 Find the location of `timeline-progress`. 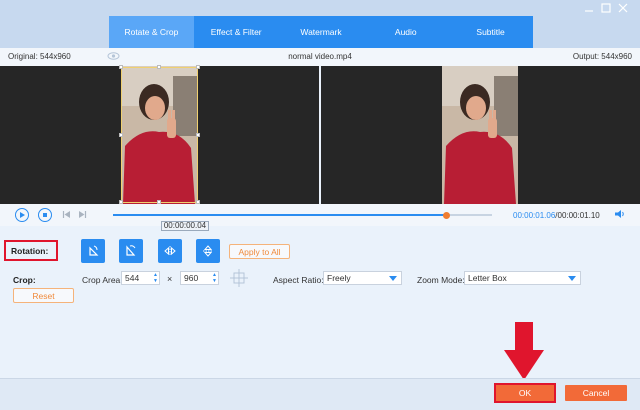

timeline-progress is located at coordinates (280, 215).